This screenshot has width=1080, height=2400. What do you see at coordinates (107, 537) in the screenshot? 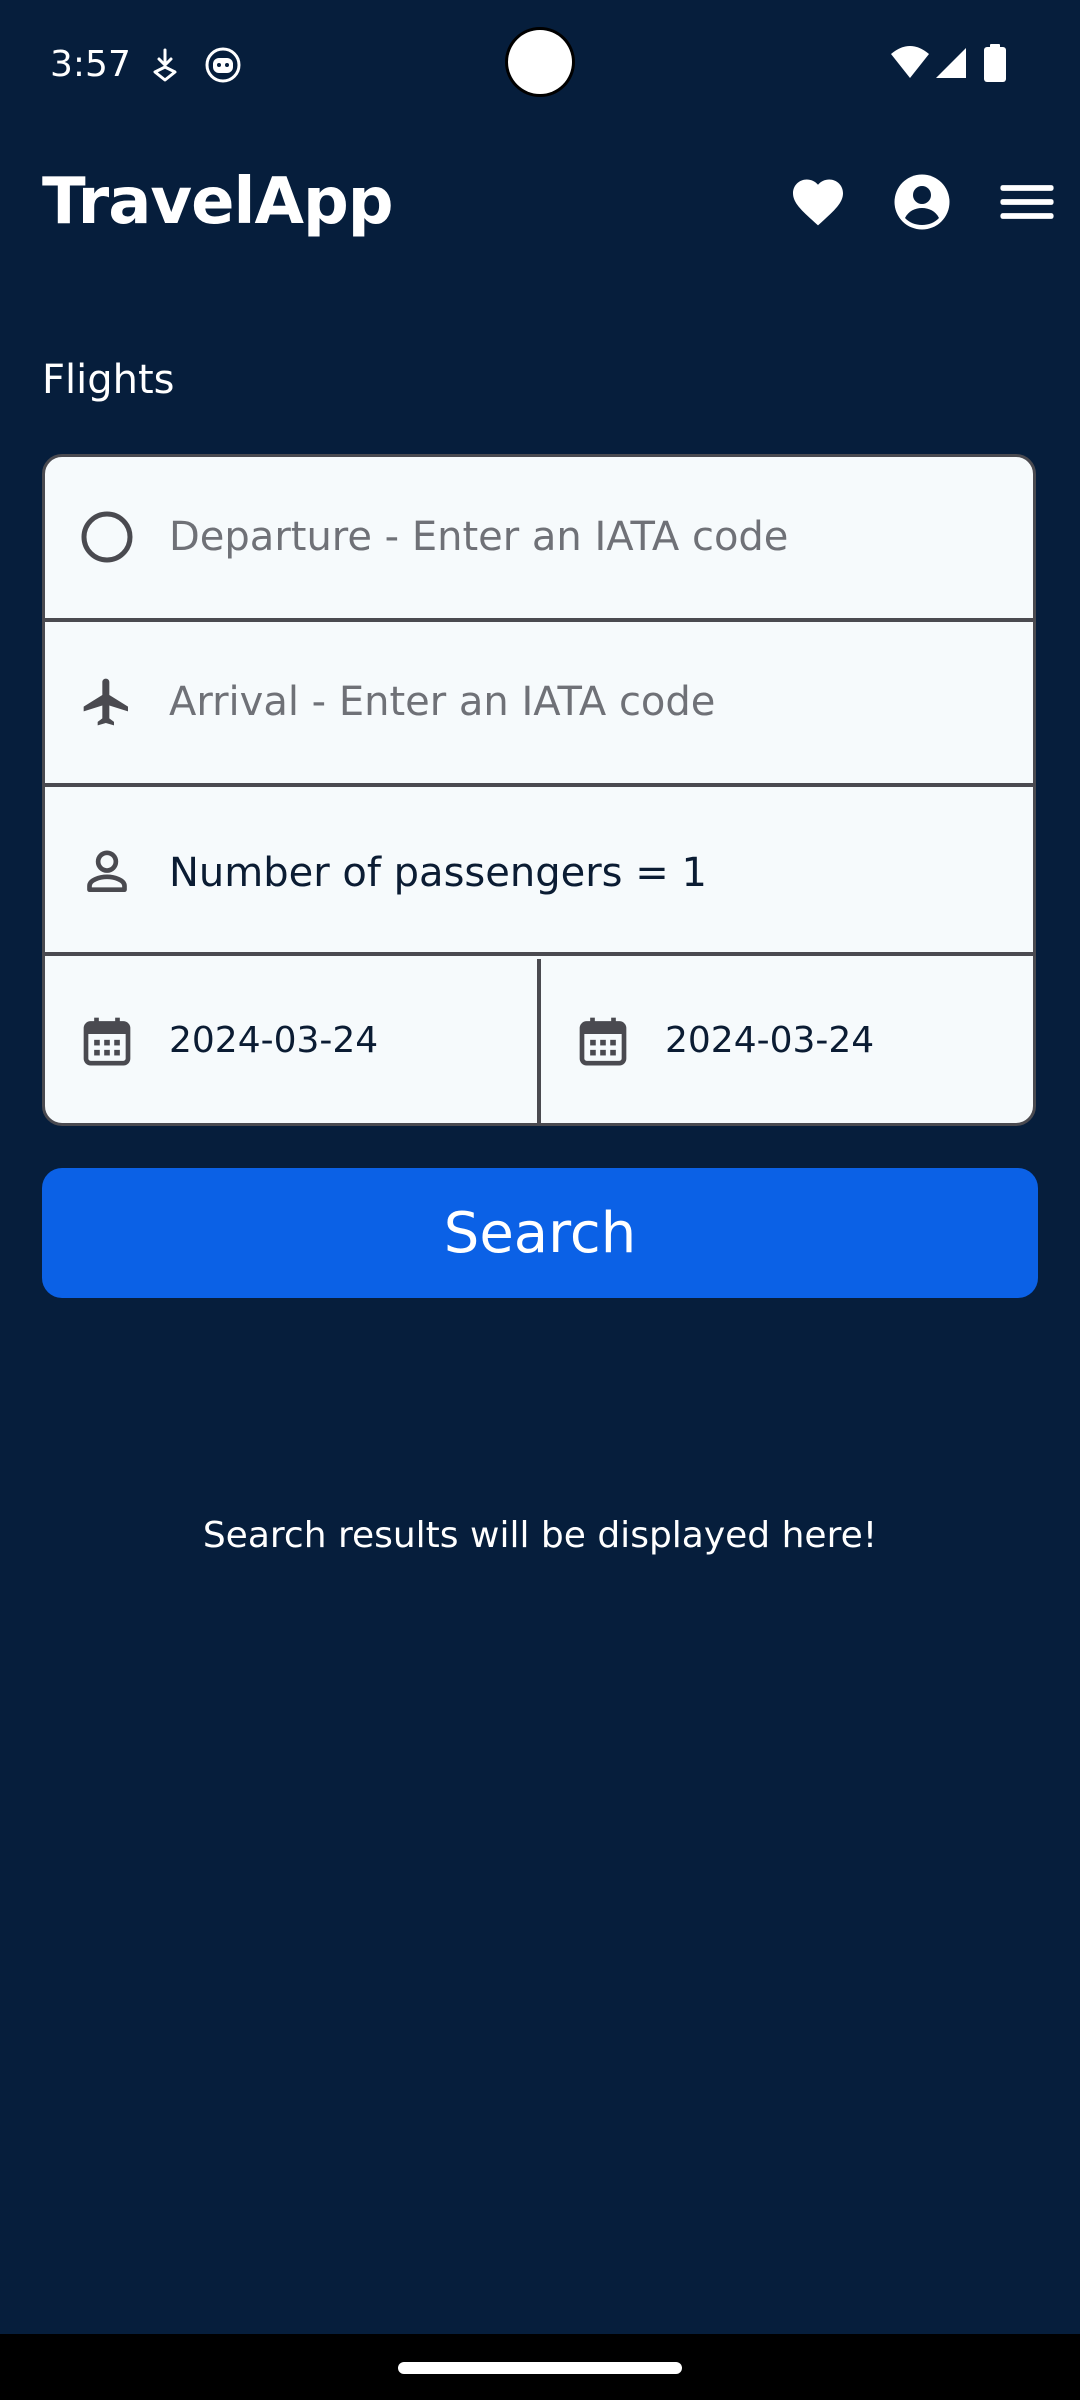
I see `circle-outline-icon` at bounding box center [107, 537].